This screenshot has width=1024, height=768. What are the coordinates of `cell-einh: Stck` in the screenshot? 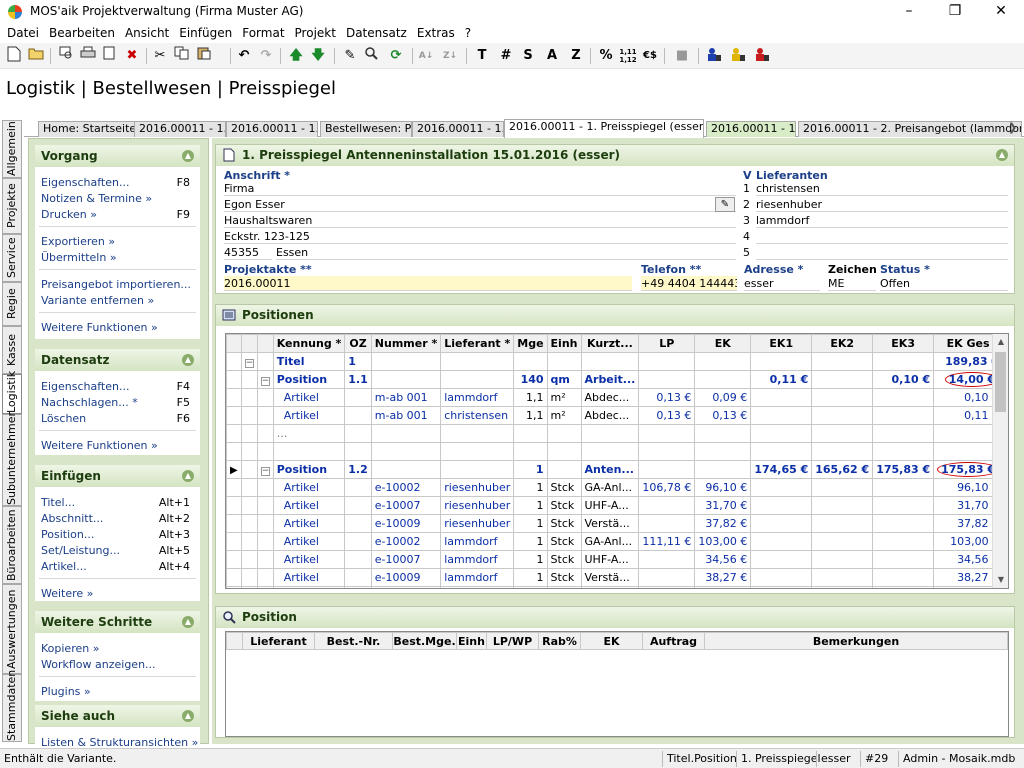 It's located at (564, 577).